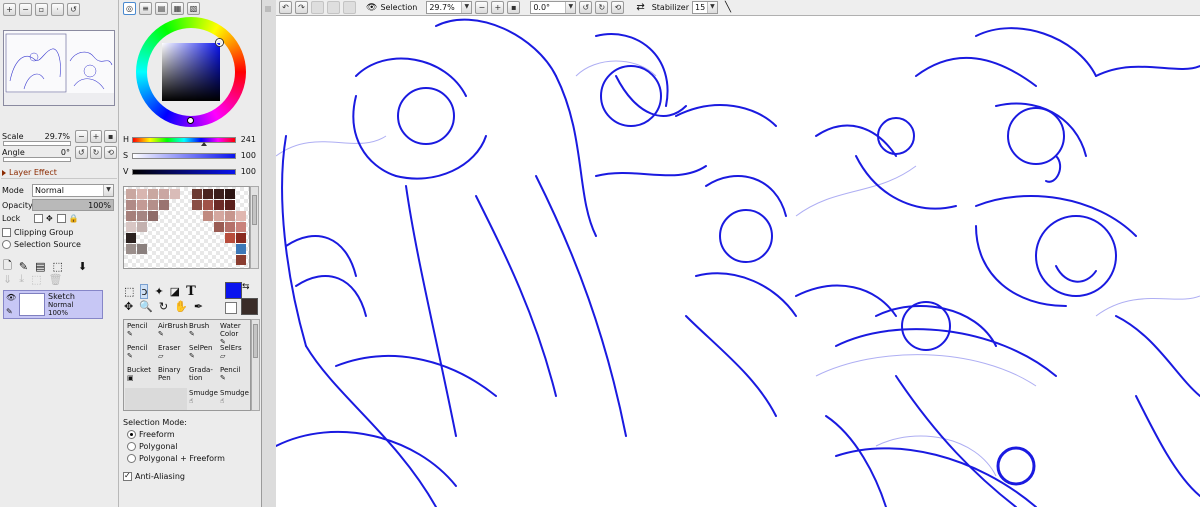 The width and height of the screenshot is (1200, 507). What do you see at coordinates (268, 9) in the screenshot?
I see `splitter-handle` at bounding box center [268, 9].